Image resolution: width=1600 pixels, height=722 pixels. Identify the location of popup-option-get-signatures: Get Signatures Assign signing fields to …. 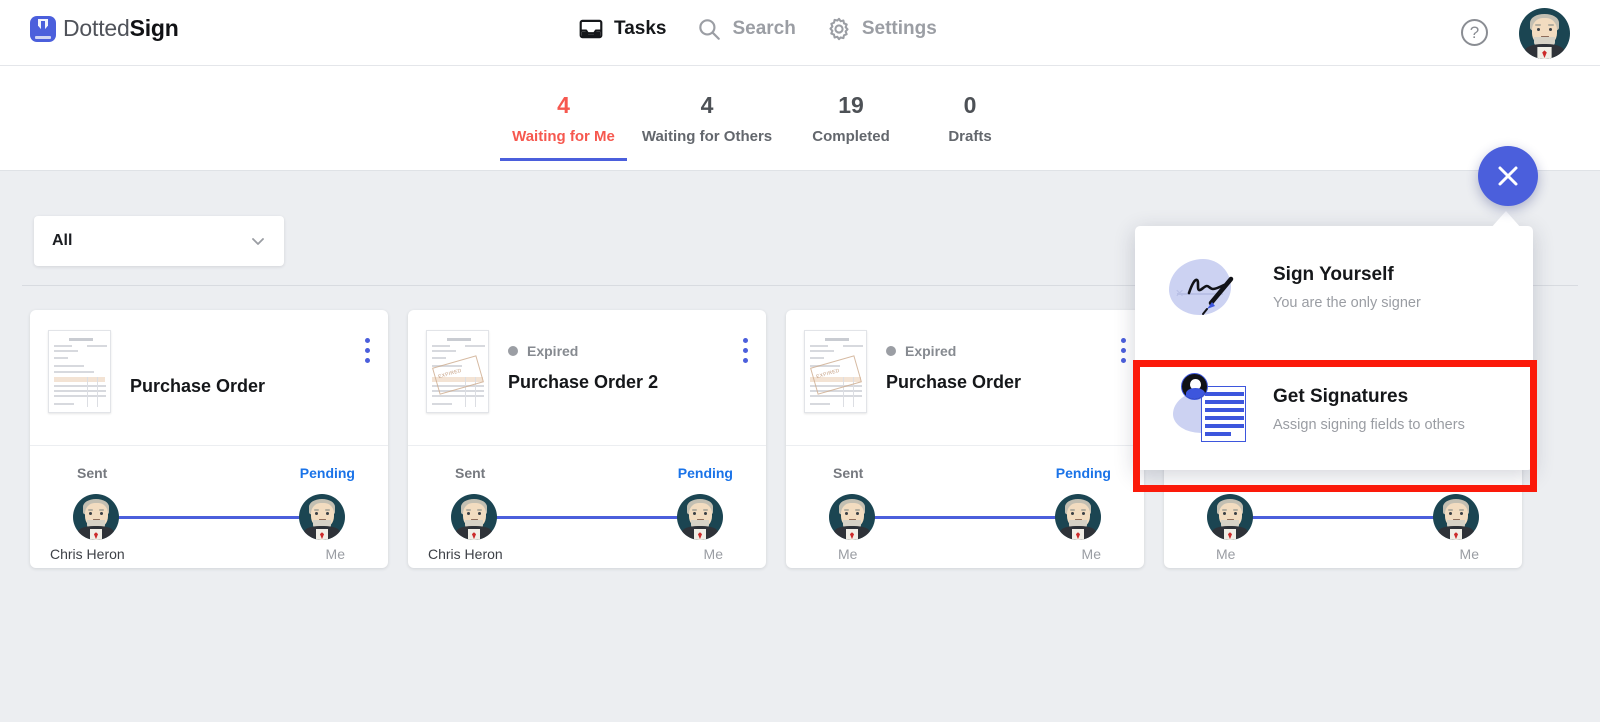
(1334, 409).